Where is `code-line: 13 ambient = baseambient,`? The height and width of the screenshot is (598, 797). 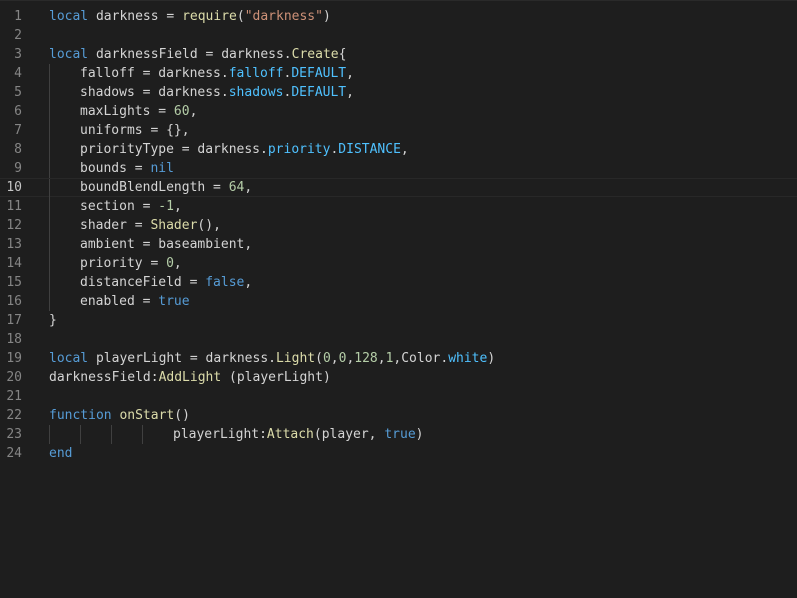
code-line: 13 ambient = baseambient, is located at coordinates (398, 244).